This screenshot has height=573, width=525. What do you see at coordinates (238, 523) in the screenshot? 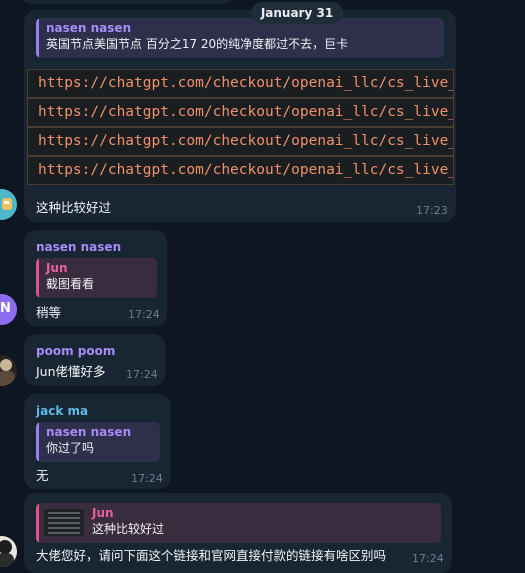
I see `reply-quote: Jun 这种比较好过` at bounding box center [238, 523].